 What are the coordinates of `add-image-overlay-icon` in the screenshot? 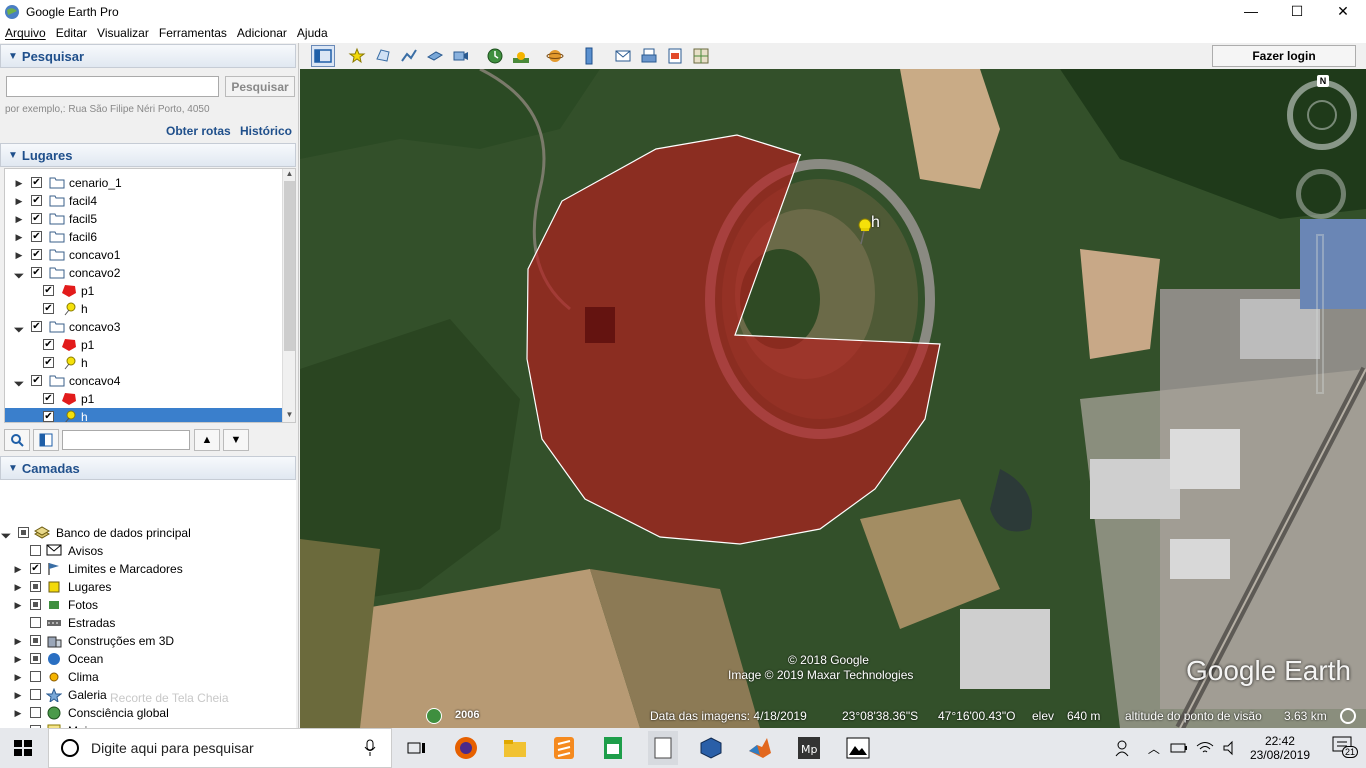 It's located at (435, 56).